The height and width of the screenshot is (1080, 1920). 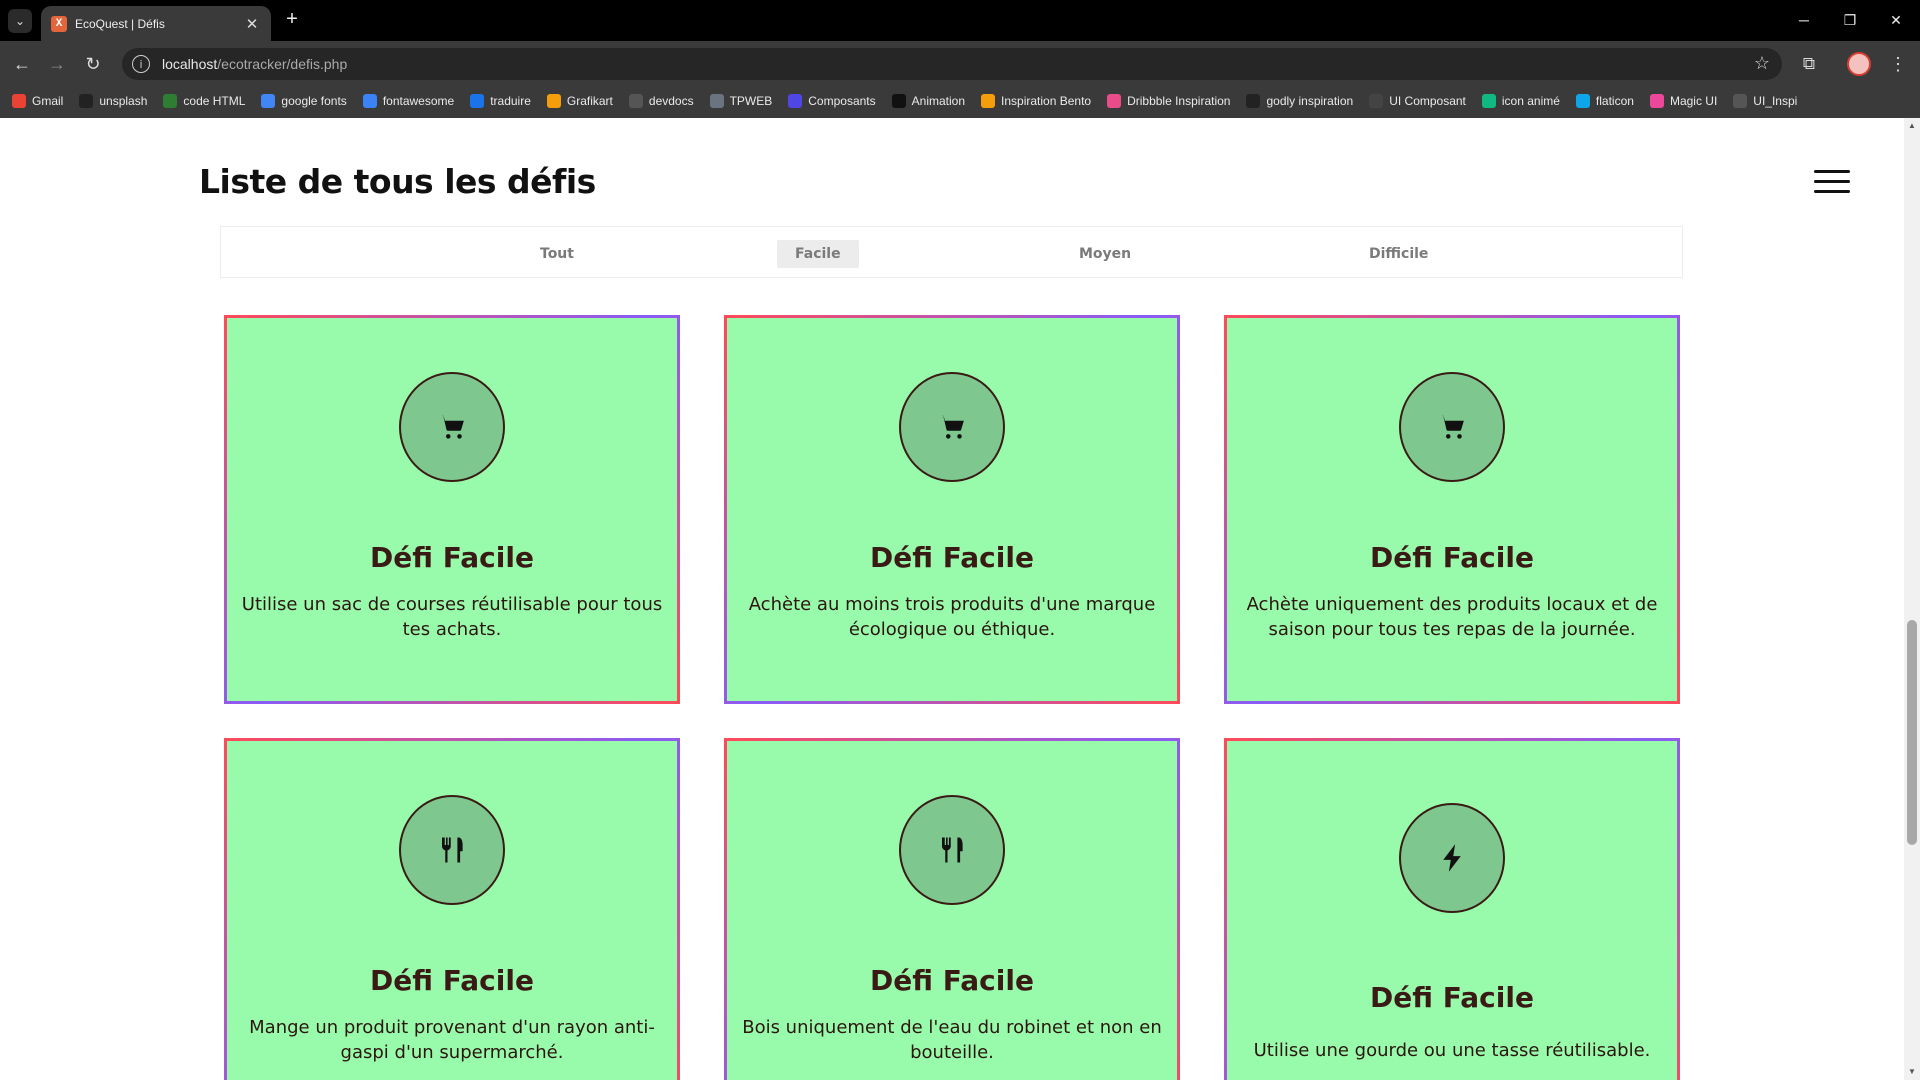 What do you see at coordinates (20, 21) in the screenshot?
I see `tab-search-chevron-icon: ⌄` at bounding box center [20, 21].